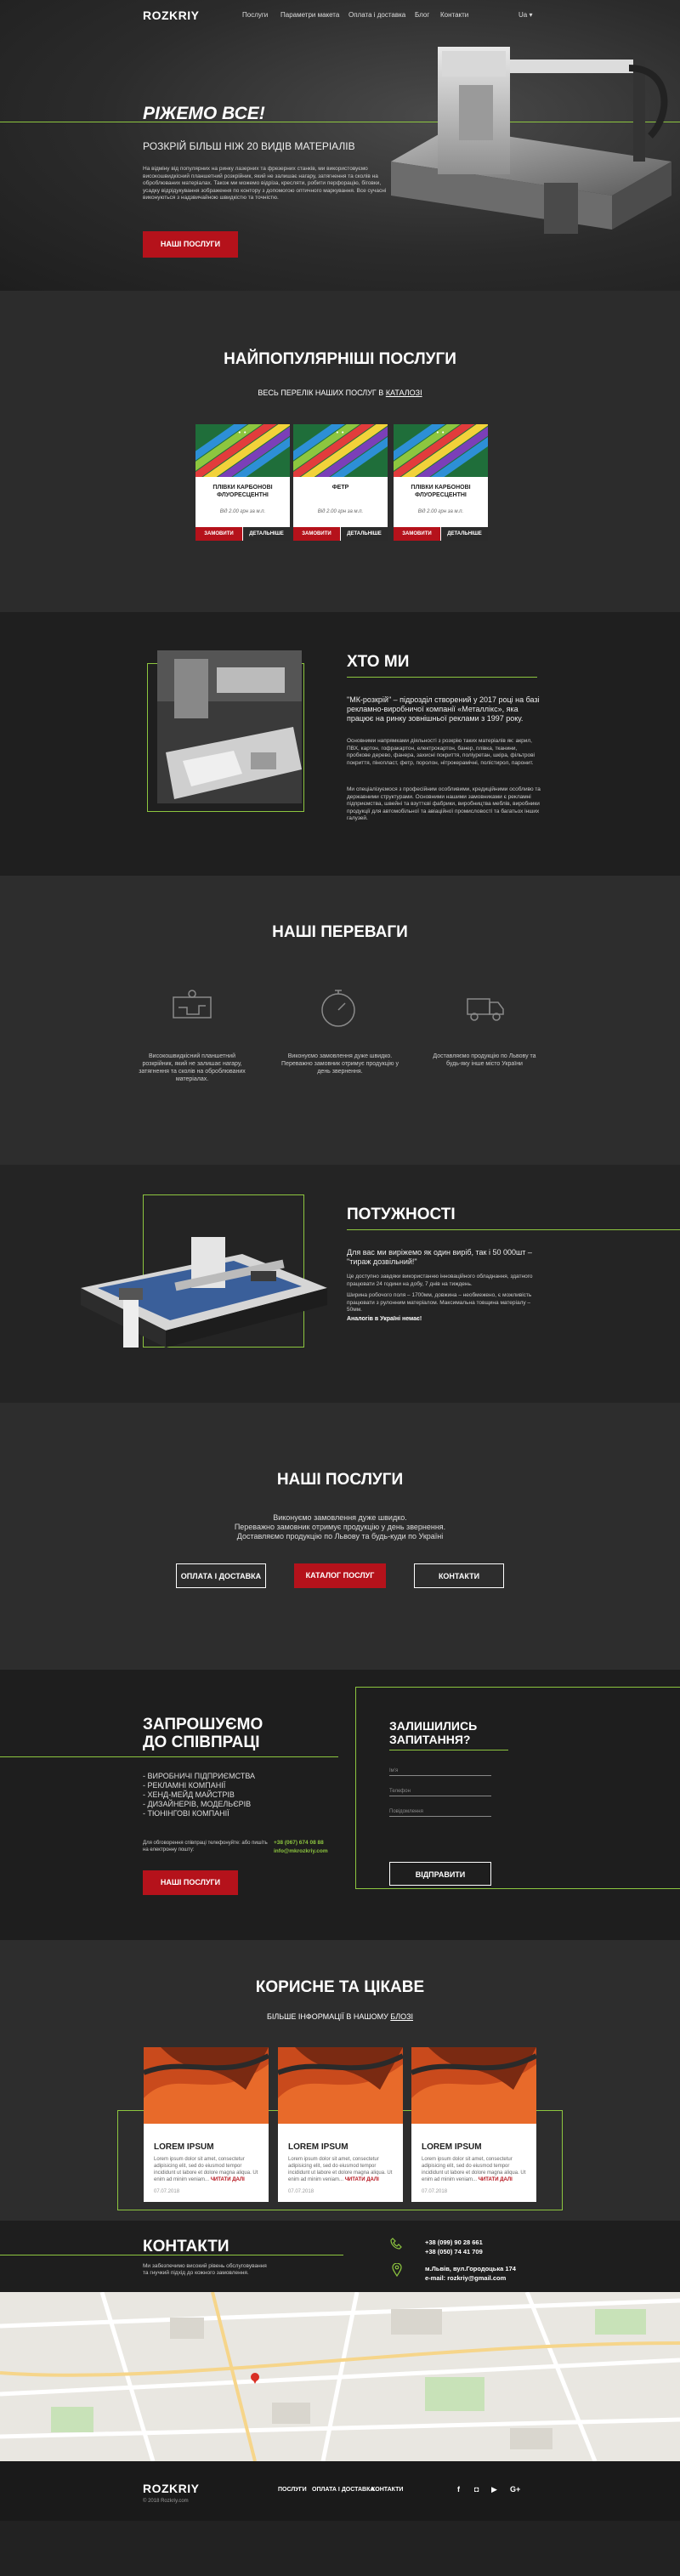 The image size is (680, 2576). What do you see at coordinates (301, 2191) in the screenshot?
I see `blog-card-date: 07.07.2018` at bounding box center [301, 2191].